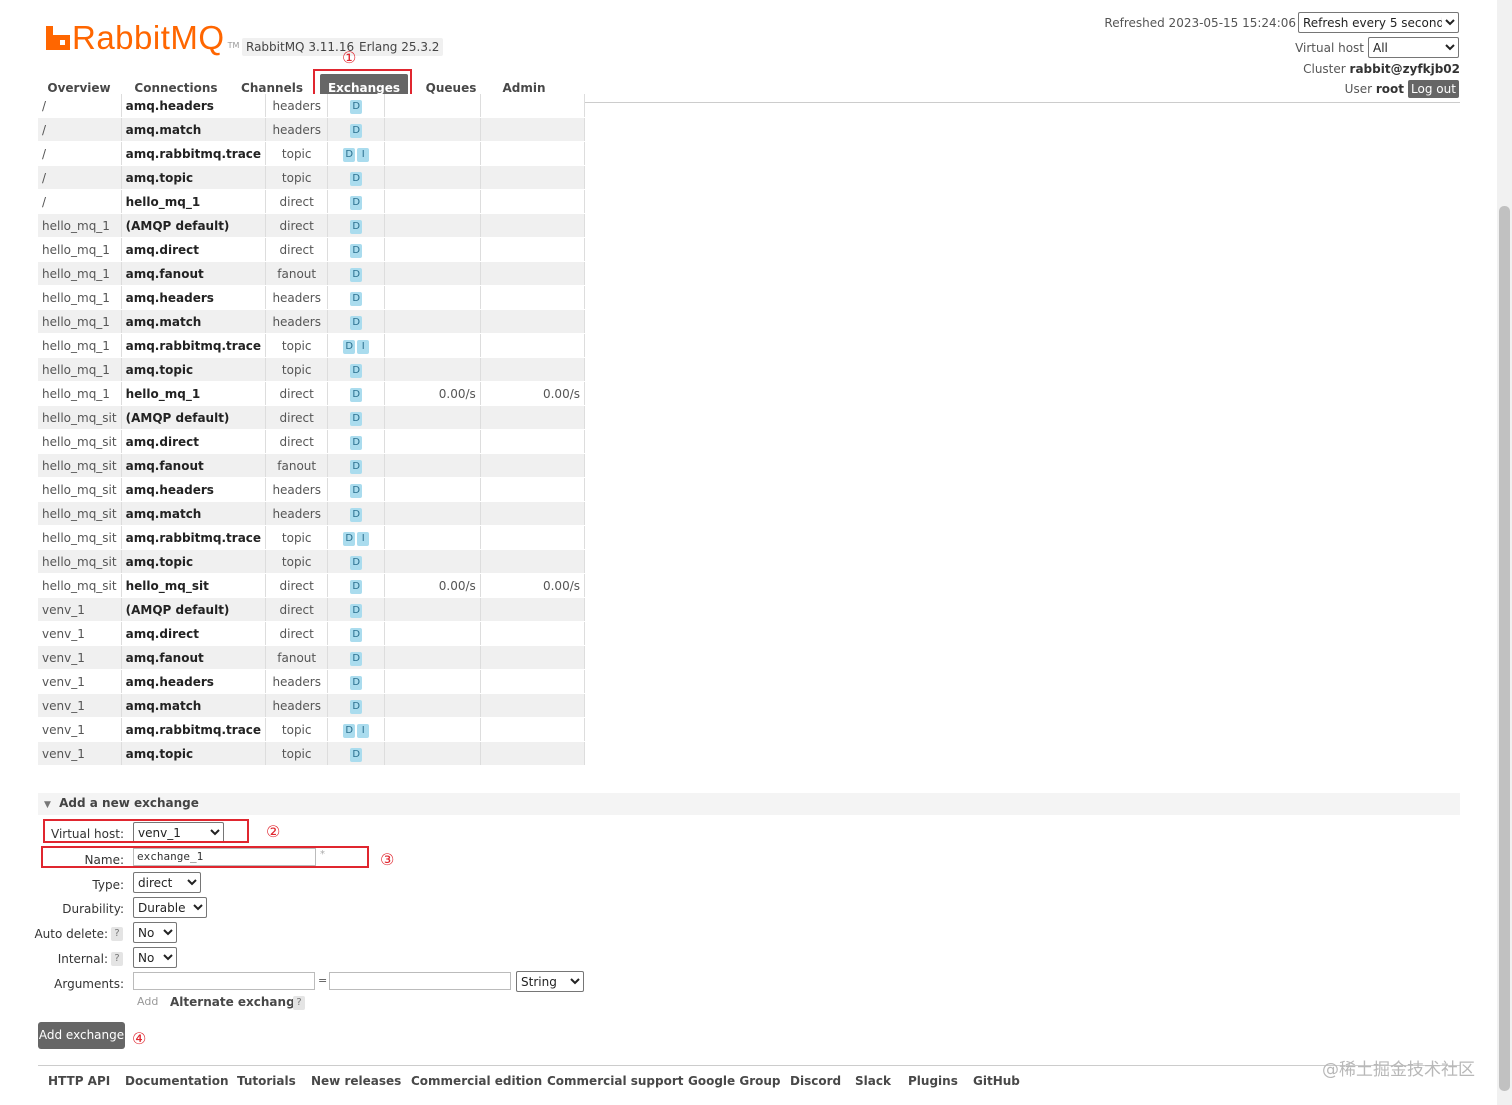 The width and height of the screenshot is (1512, 1105). What do you see at coordinates (81, 1035) in the screenshot?
I see `add-exchange-button: Add exchange` at bounding box center [81, 1035].